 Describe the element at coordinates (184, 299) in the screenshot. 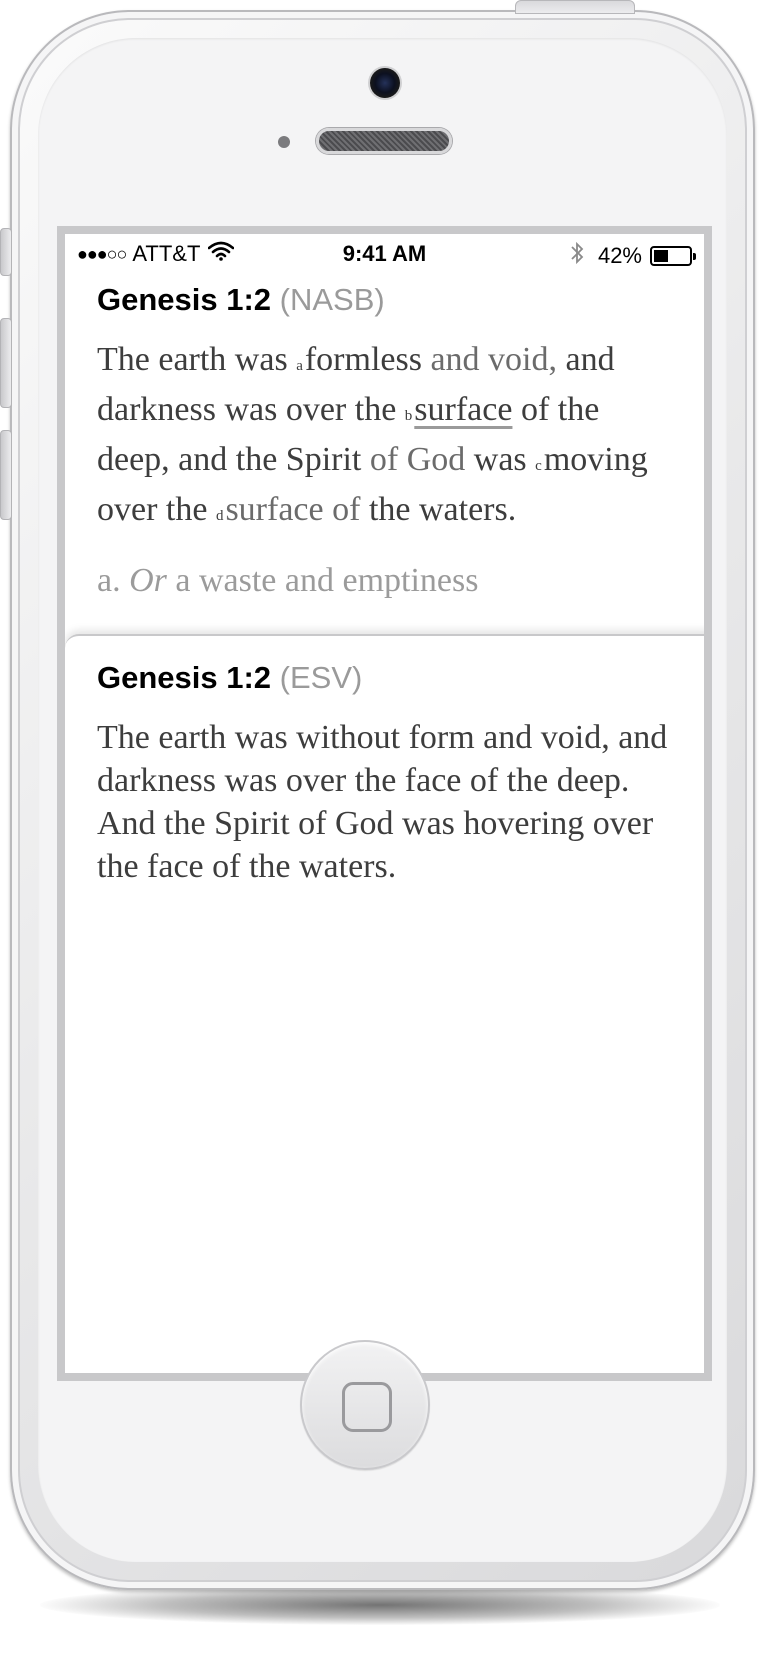

I see `nasb-reference: Genesis 1:2` at that location.